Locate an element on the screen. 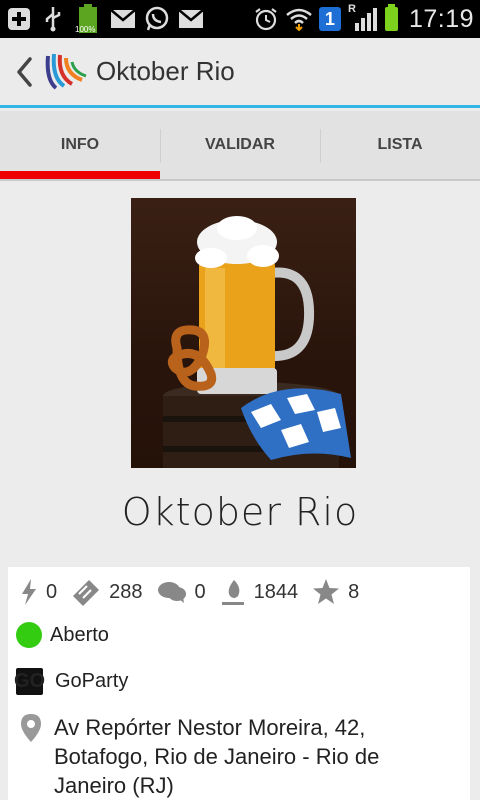  tab-lista: LISTA is located at coordinates (400, 145).